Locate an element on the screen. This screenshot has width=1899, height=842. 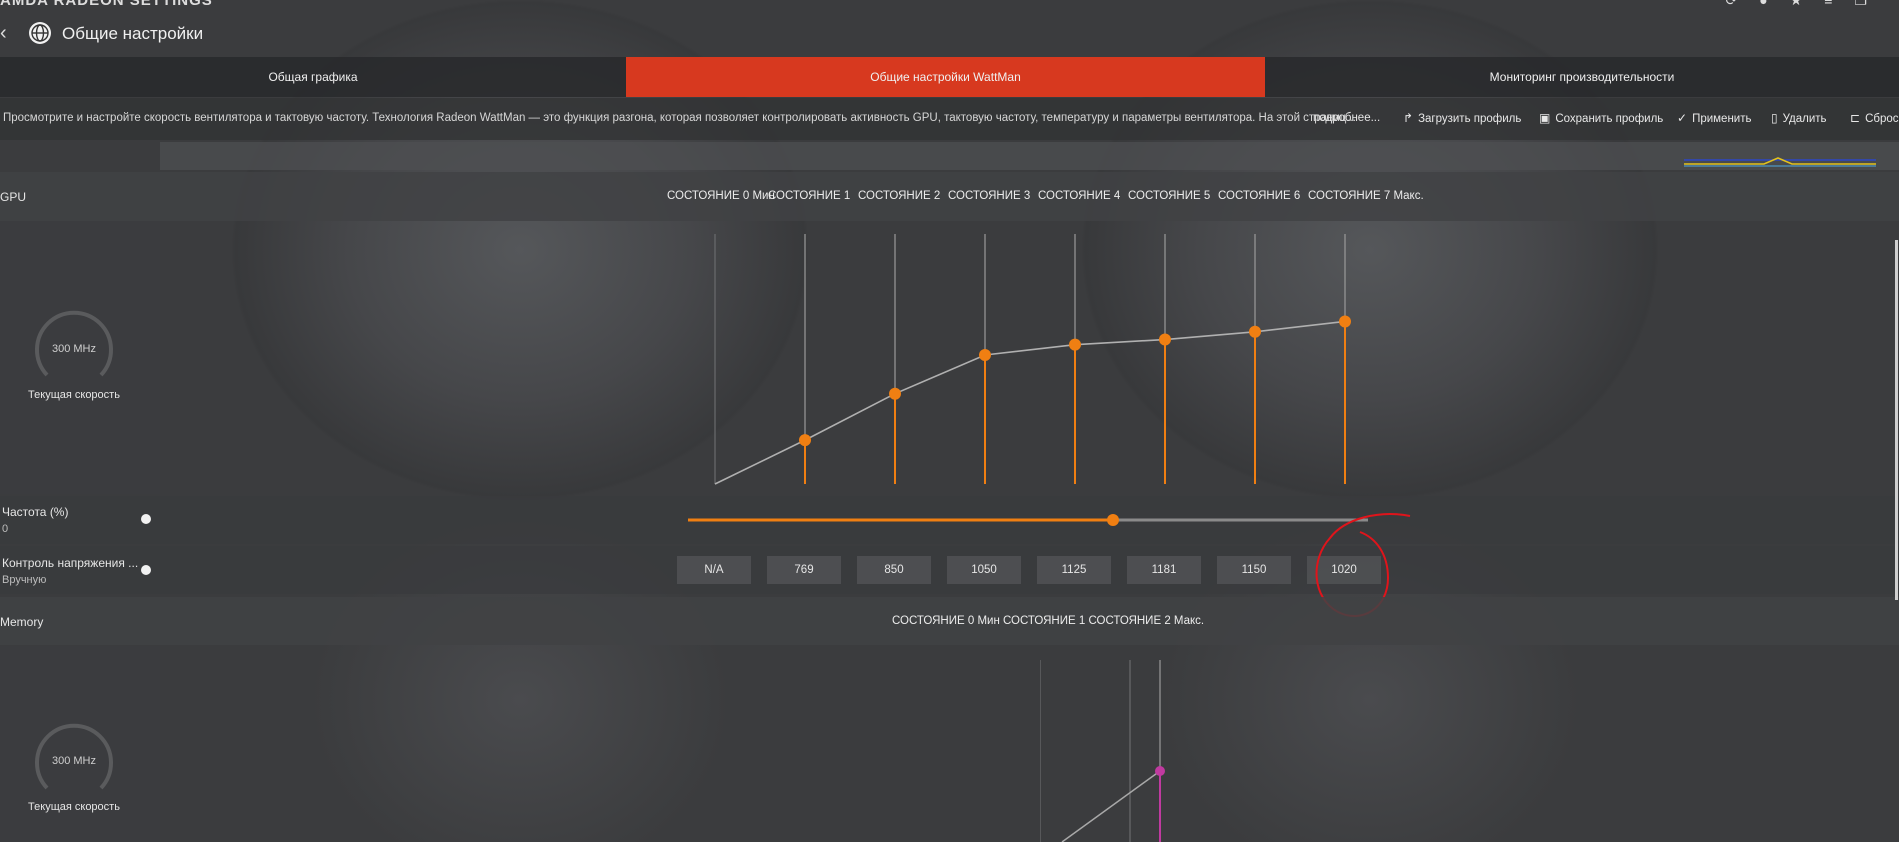
gpu-state-3: СОСТОЯНИЕ 3 is located at coordinates (989, 196).